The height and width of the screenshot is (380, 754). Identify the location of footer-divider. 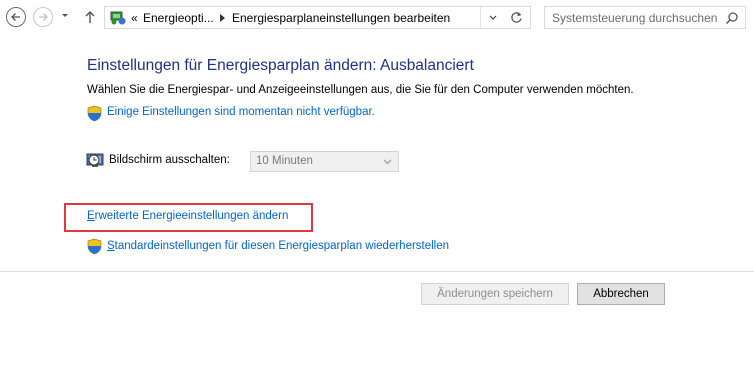
(377, 271).